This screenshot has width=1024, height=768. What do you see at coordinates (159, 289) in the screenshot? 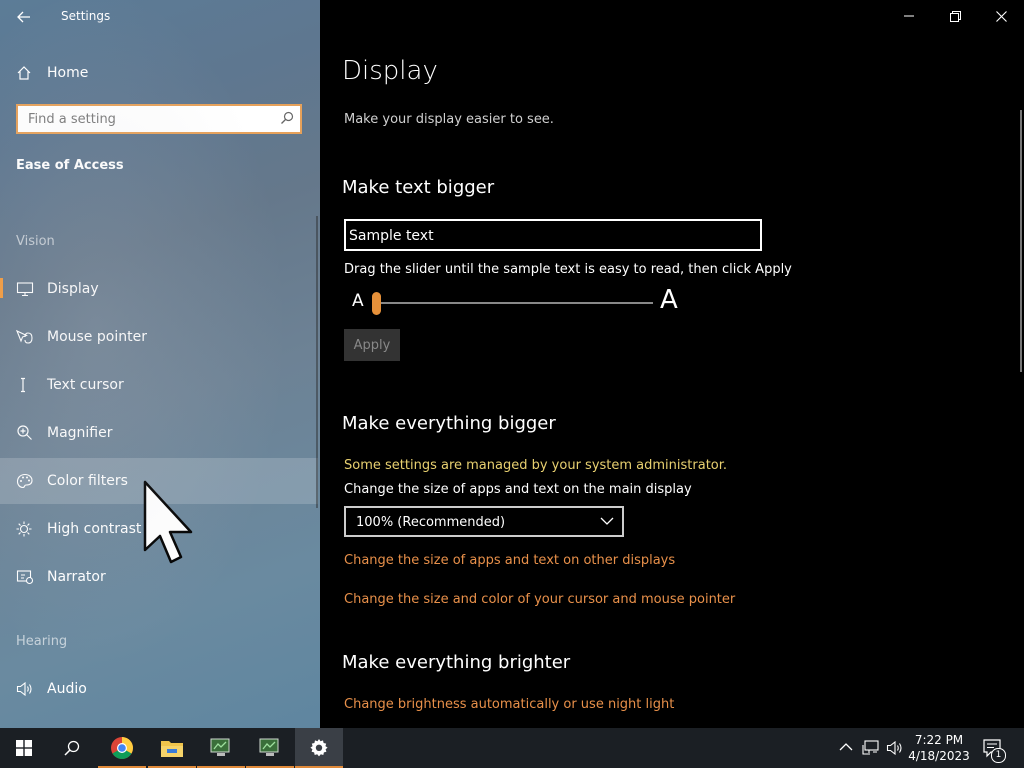
I see `sidebar-item-display: Display` at bounding box center [159, 289].